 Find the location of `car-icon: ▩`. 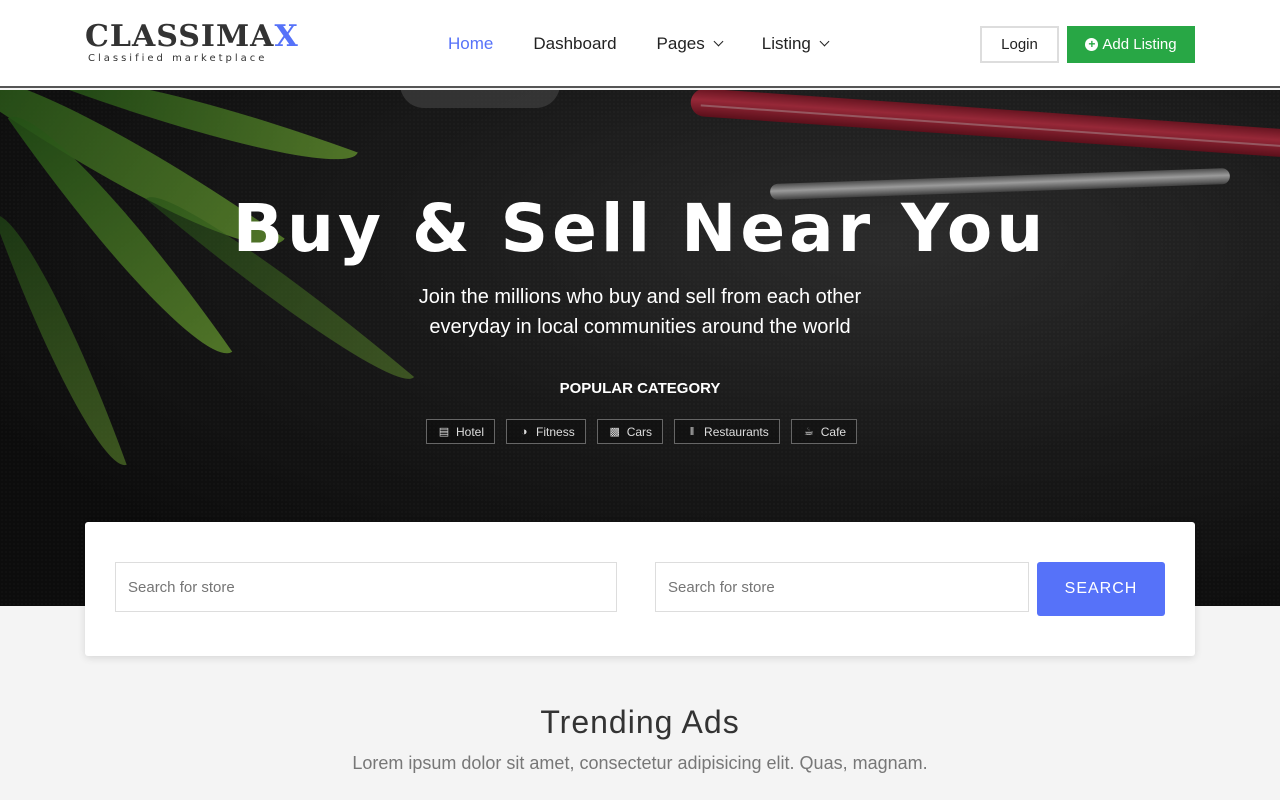

car-icon: ▩ is located at coordinates (614, 432).